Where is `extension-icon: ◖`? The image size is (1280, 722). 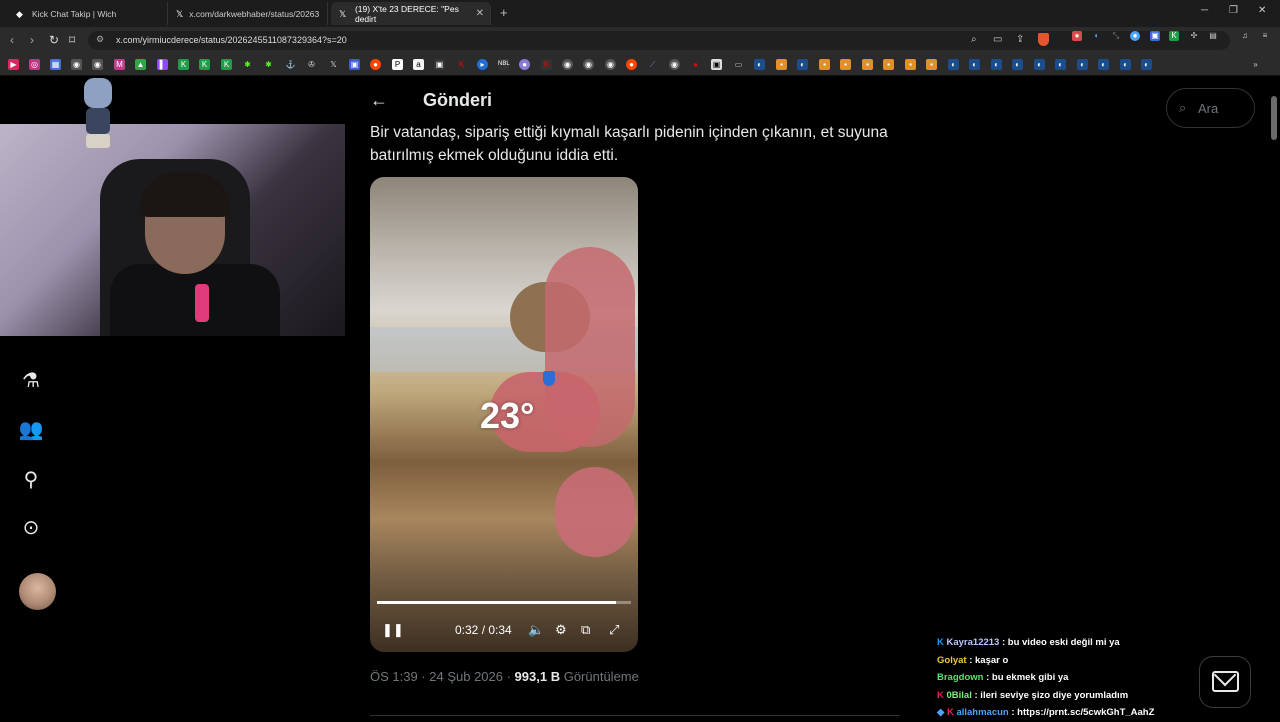 extension-icon: ◖ is located at coordinates (1096, 36).